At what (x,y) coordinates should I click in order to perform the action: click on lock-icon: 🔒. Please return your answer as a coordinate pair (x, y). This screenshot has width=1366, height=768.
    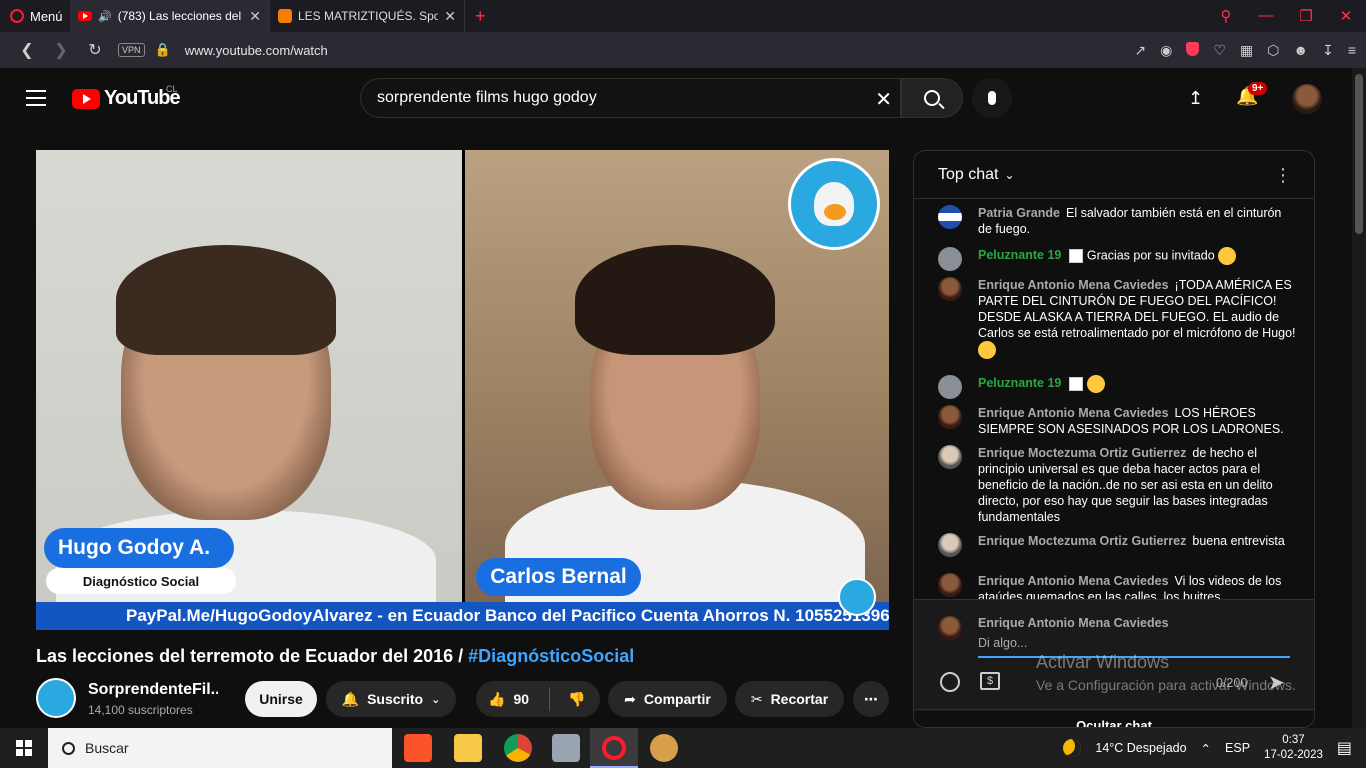
    Looking at the image, I should click on (163, 50).